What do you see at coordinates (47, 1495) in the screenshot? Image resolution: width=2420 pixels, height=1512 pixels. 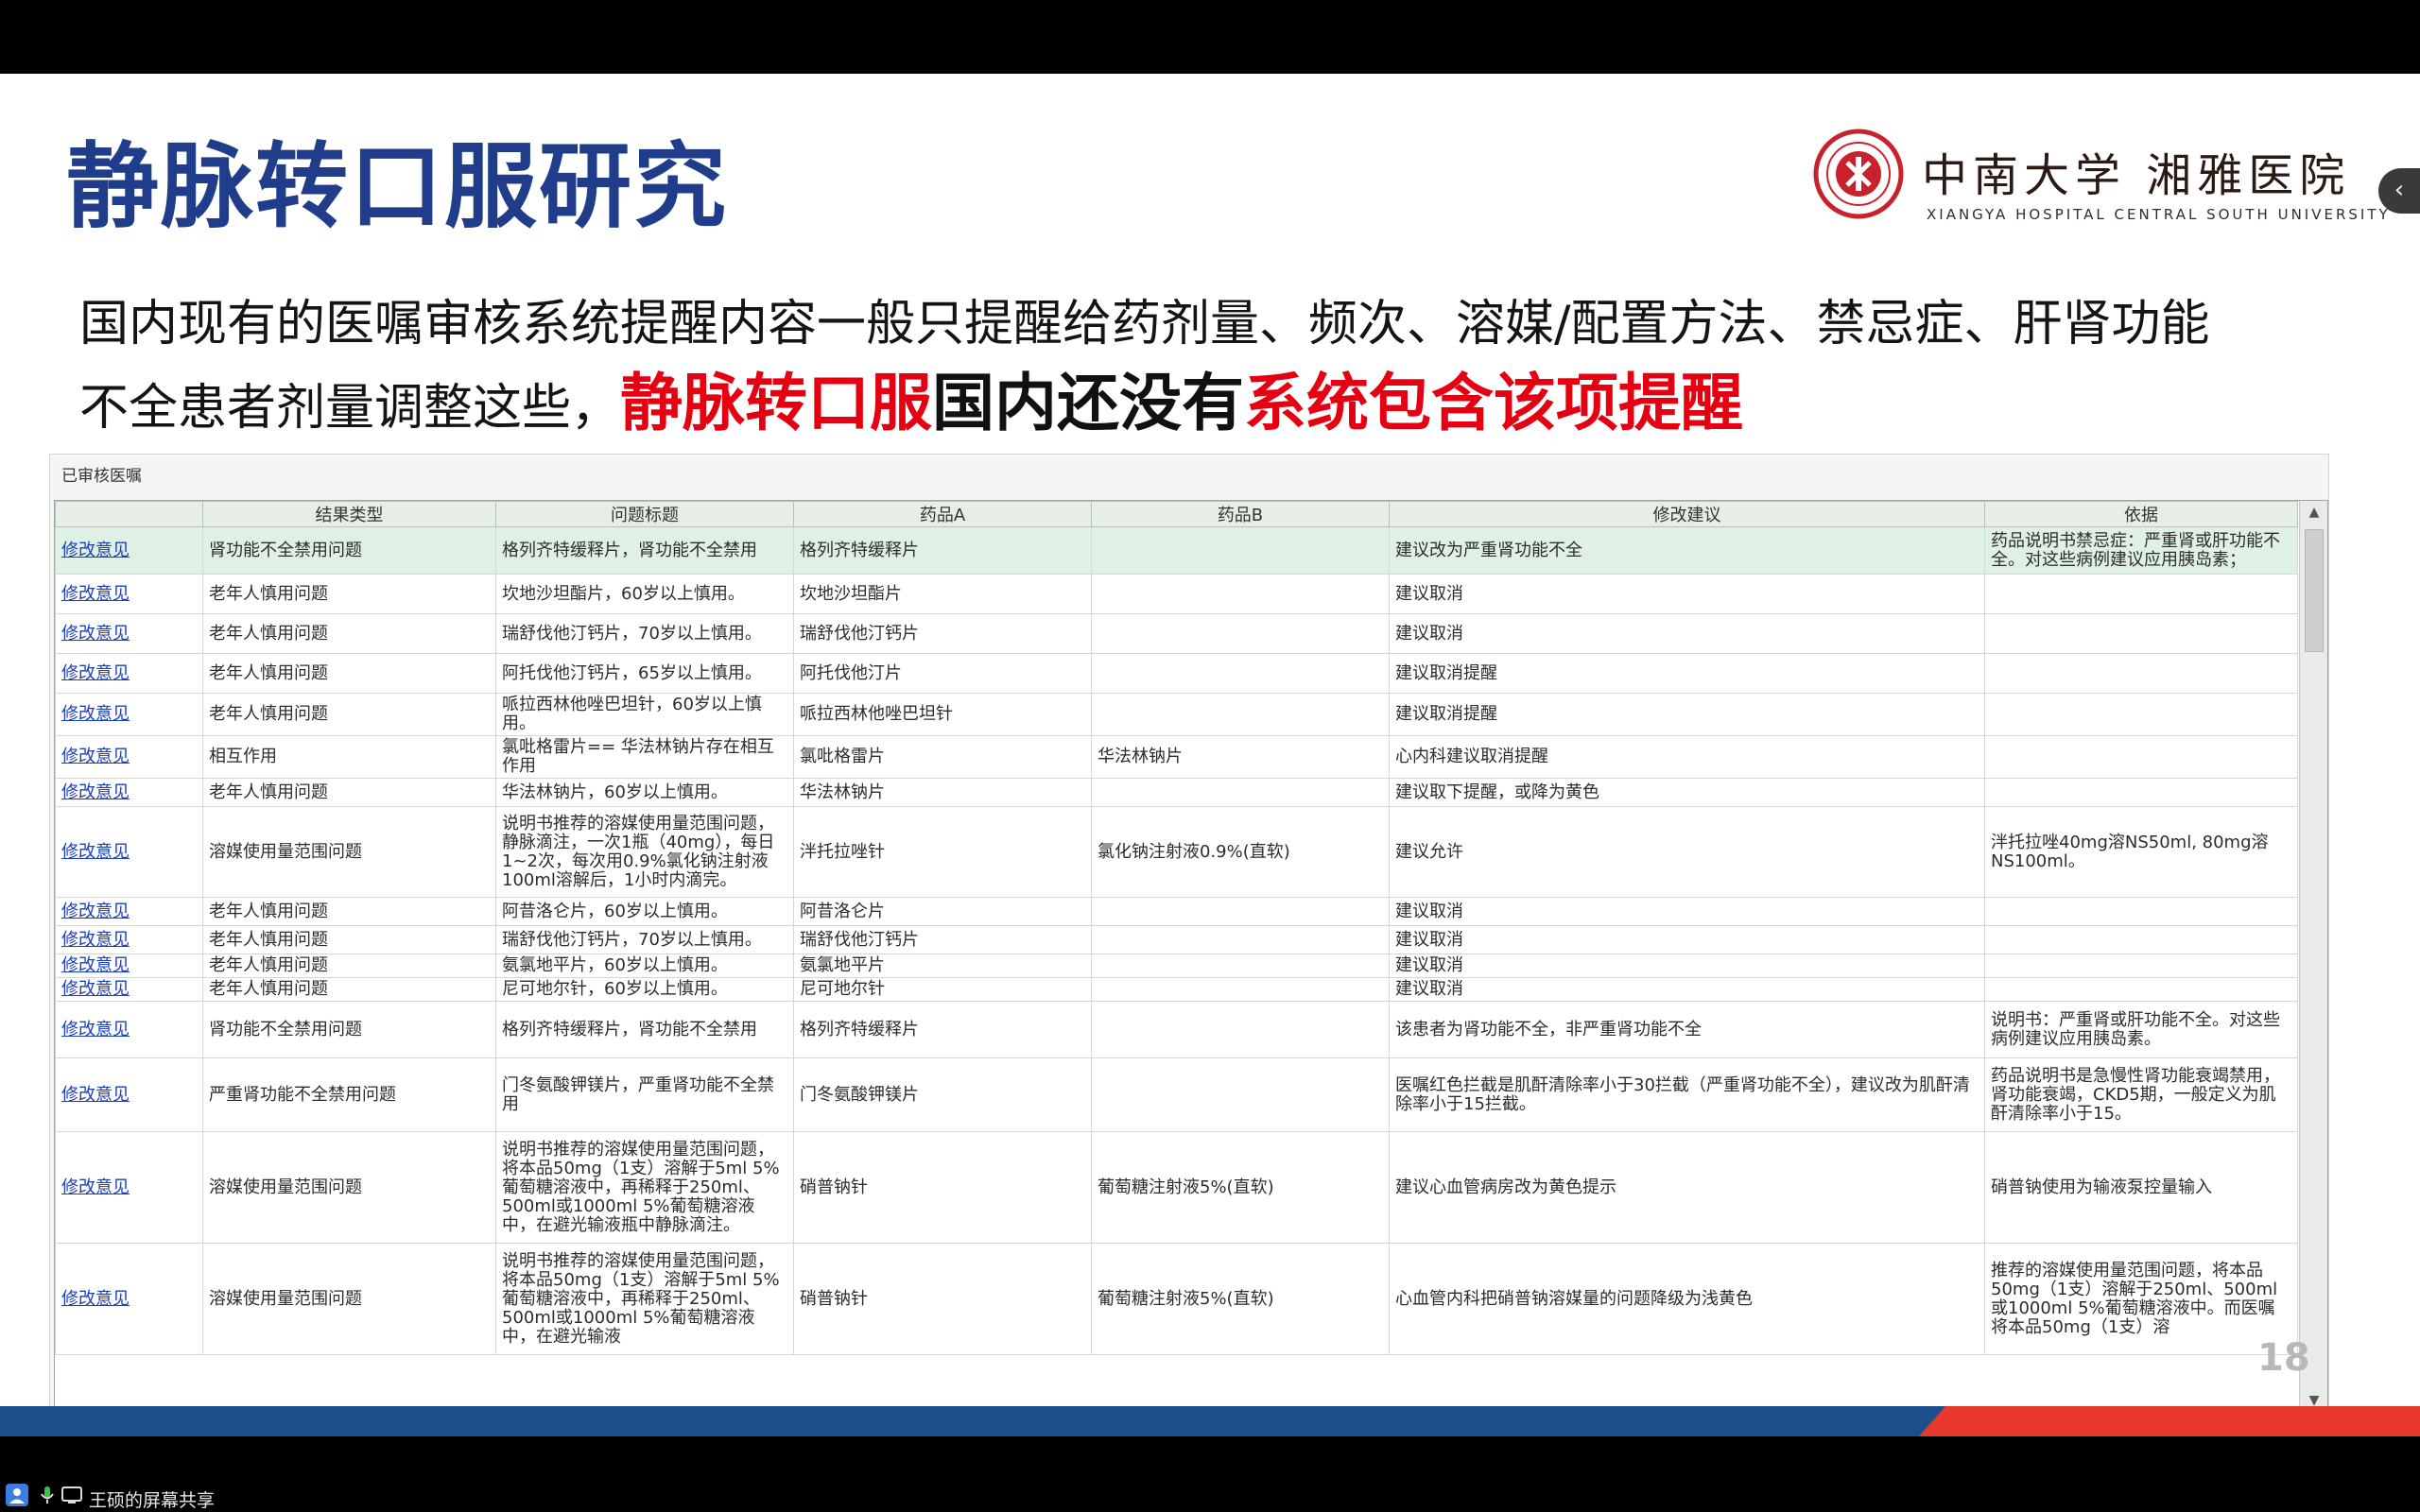 I see `microphone-icon` at bounding box center [47, 1495].